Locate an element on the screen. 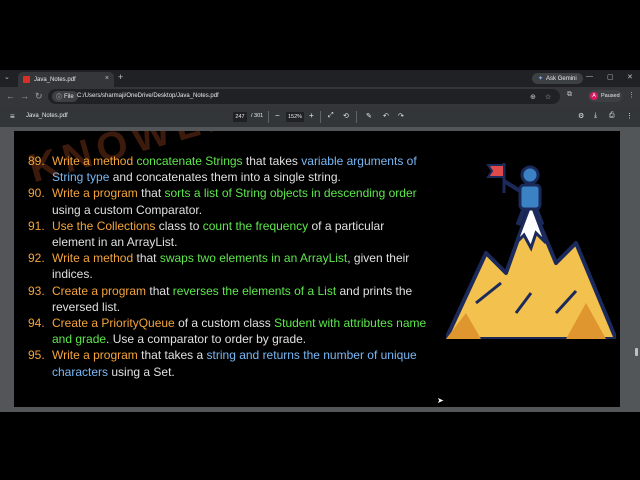 Image resolution: width=640 pixels, height=480 pixels. tab-java-notes: Java_Notes.pdf × is located at coordinates (66, 79).